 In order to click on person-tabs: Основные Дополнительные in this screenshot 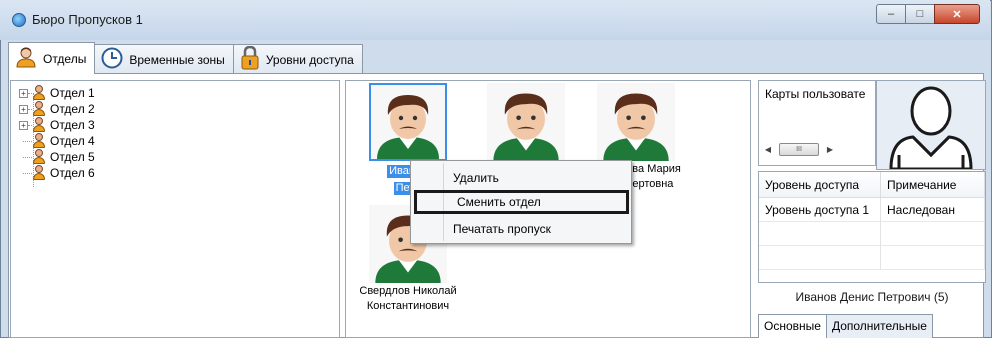, I will do `click(845, 326)`.